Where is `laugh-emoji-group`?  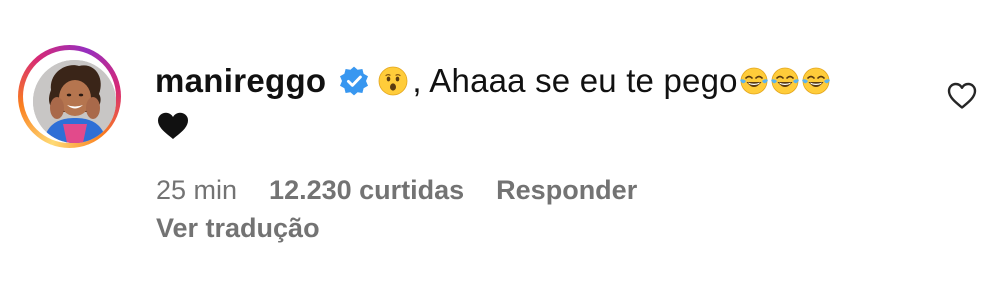
laugh-emoji-group is located at coordinates (785, 81).